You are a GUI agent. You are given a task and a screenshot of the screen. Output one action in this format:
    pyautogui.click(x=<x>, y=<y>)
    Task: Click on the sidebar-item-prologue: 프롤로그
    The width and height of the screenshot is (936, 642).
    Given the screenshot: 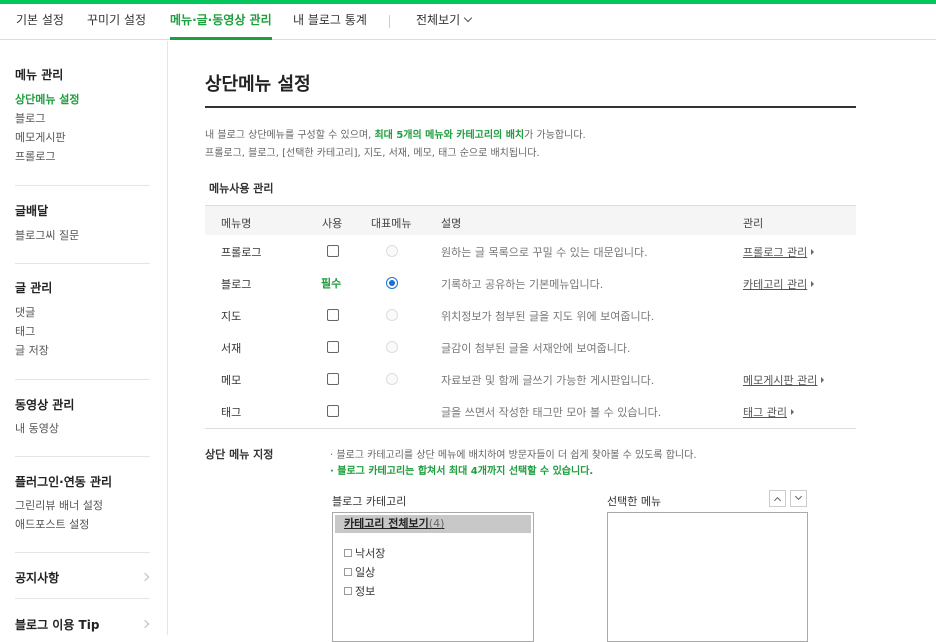 What is the action you would take?
    pyautogui.click(x=35, y=156)
    